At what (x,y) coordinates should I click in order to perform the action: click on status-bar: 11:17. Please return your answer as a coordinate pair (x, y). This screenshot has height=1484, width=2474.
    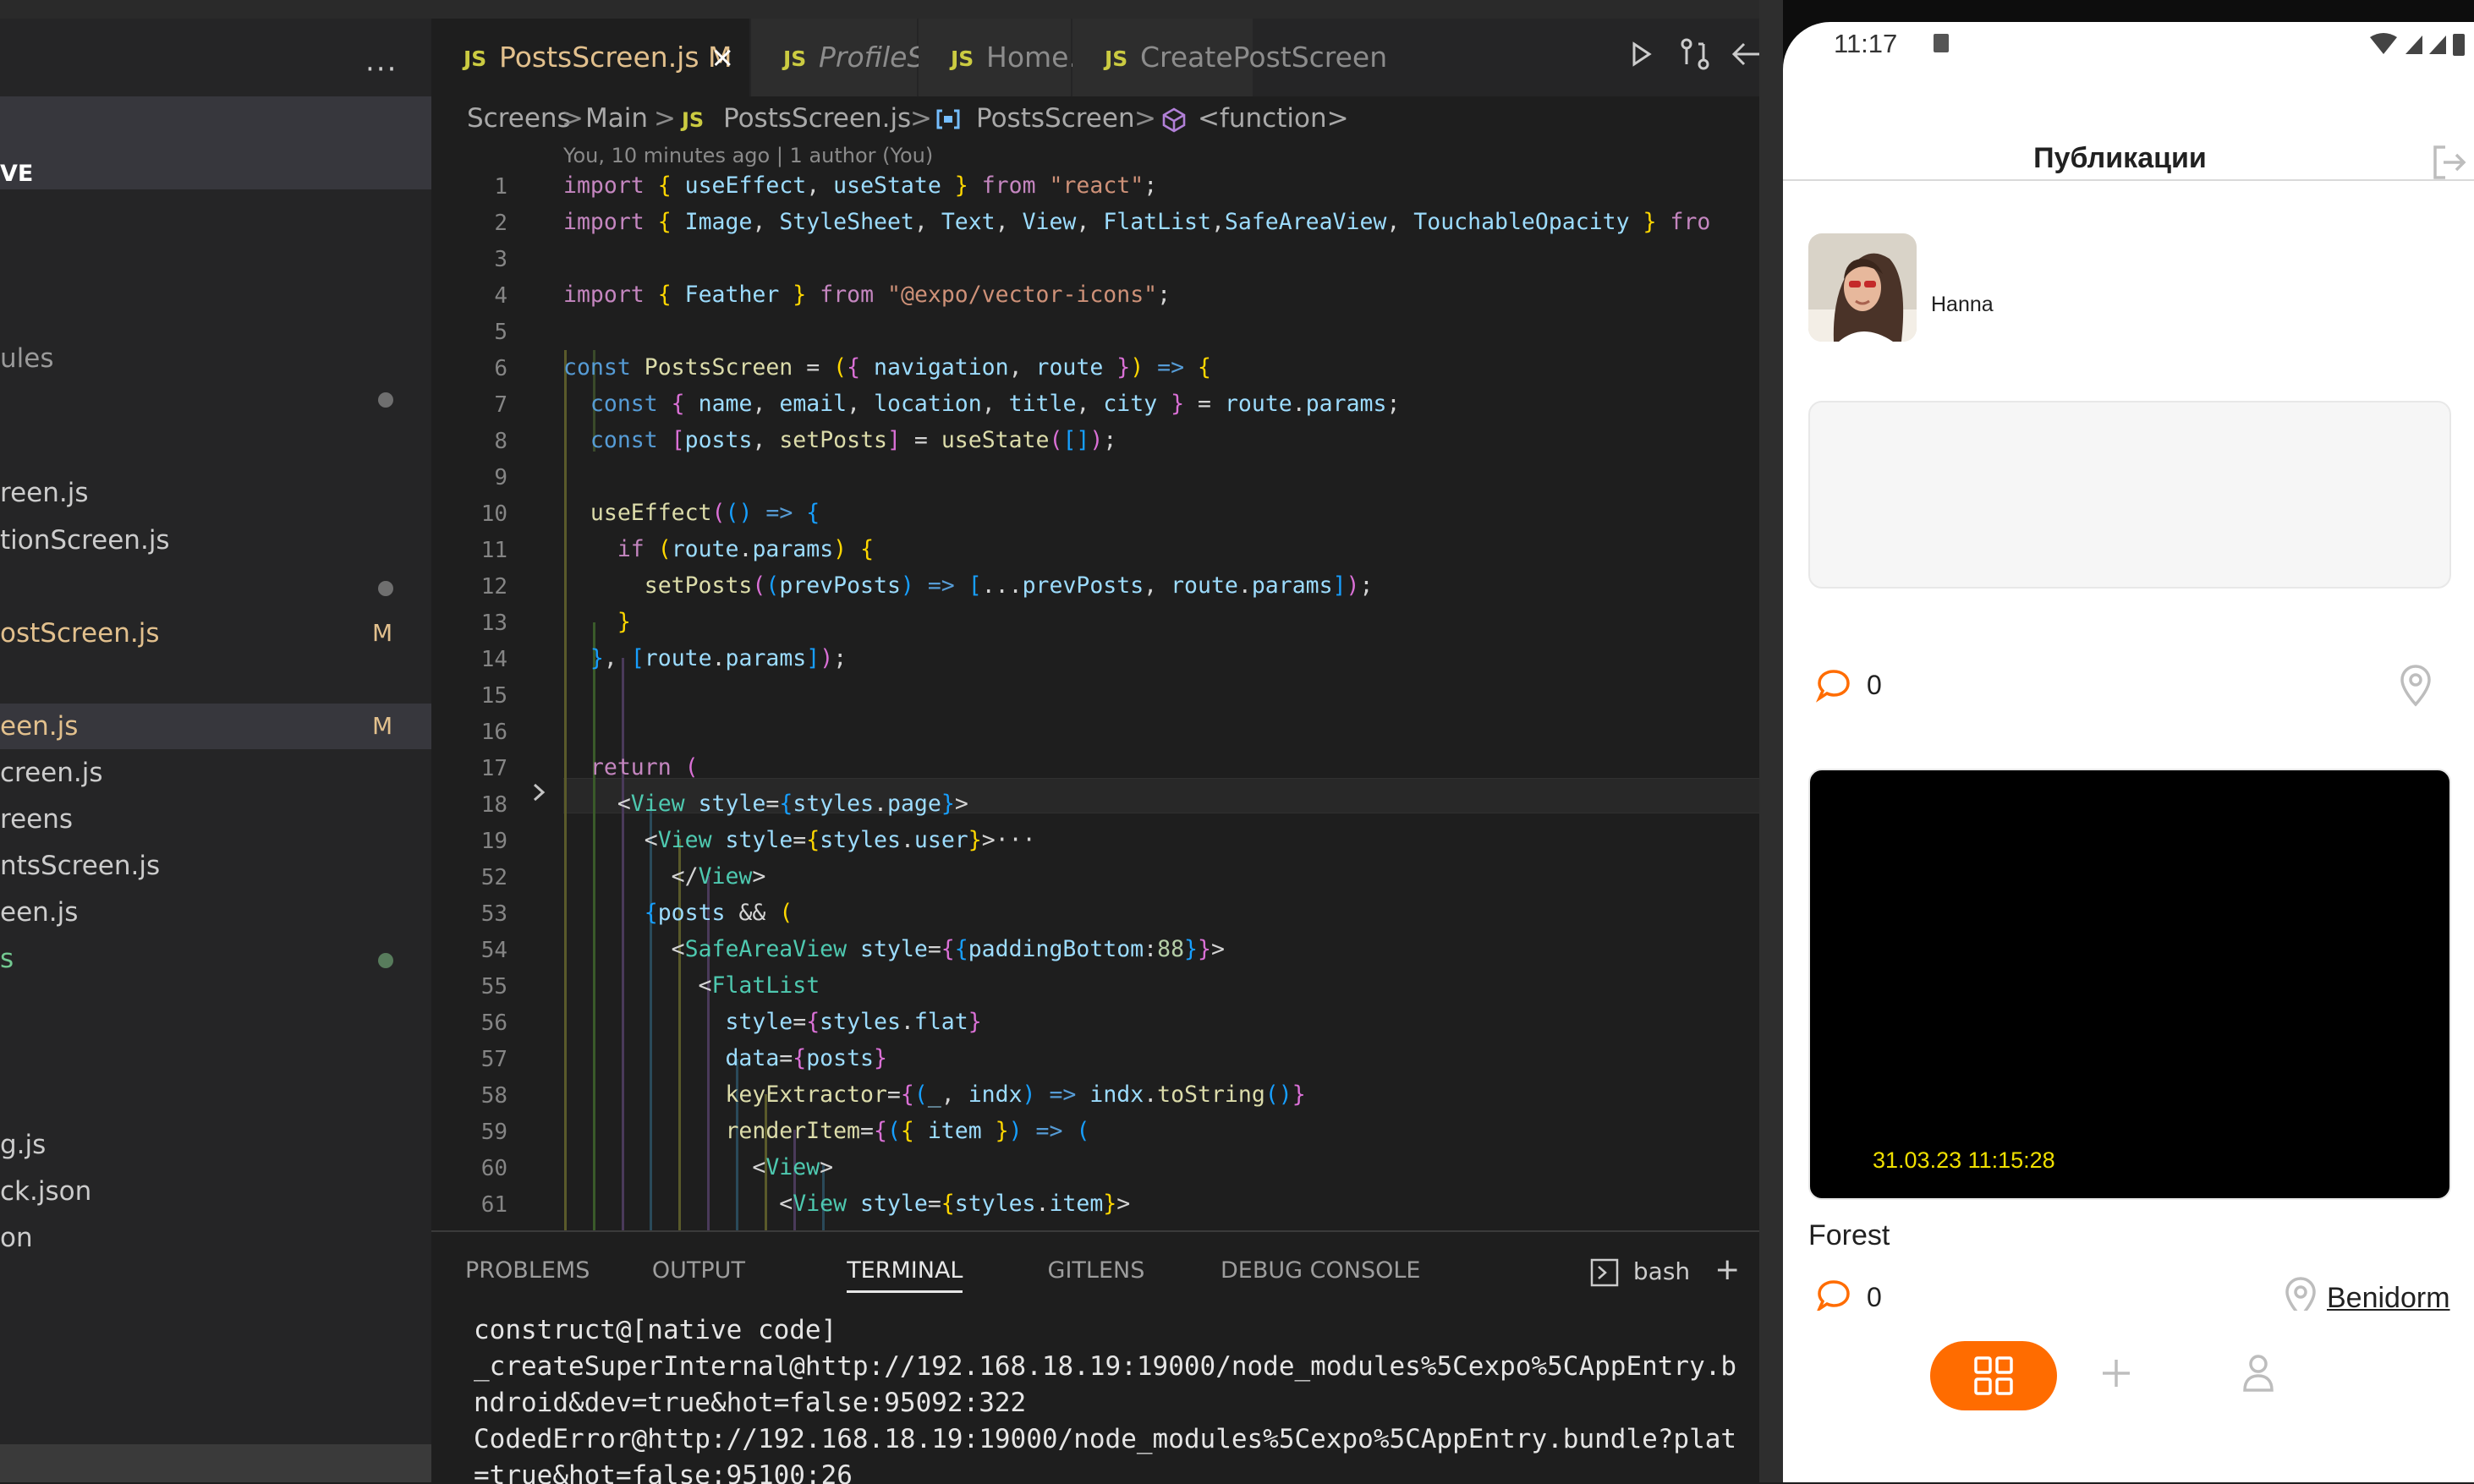
    Looking at the image, I should click on (2128, 47).